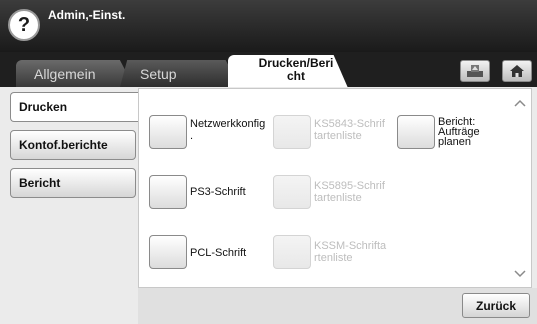 This screenshot has width=537, height=324. Describe the element at coordinates (218, 253) in the screenshot. I see `pcl-schrift-label: PCL-Schrift` at that location.